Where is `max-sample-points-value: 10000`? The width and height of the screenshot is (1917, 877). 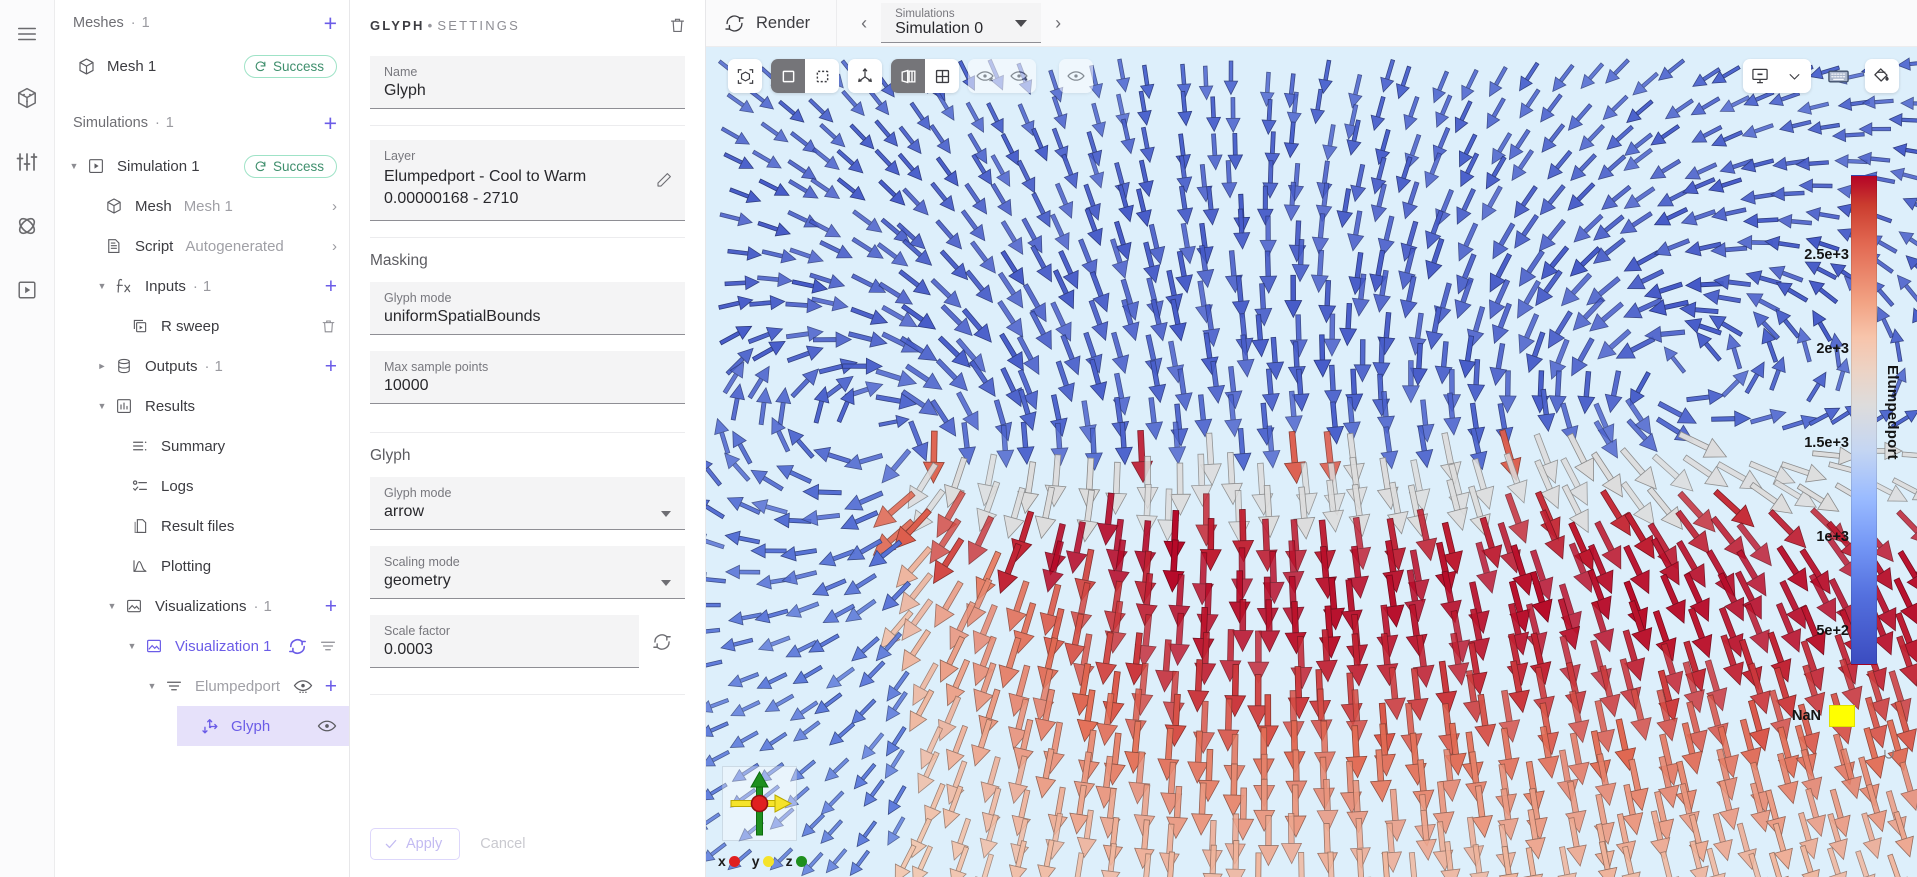 max-sample-points-value: 10000 is located at coordinates (406, 386).